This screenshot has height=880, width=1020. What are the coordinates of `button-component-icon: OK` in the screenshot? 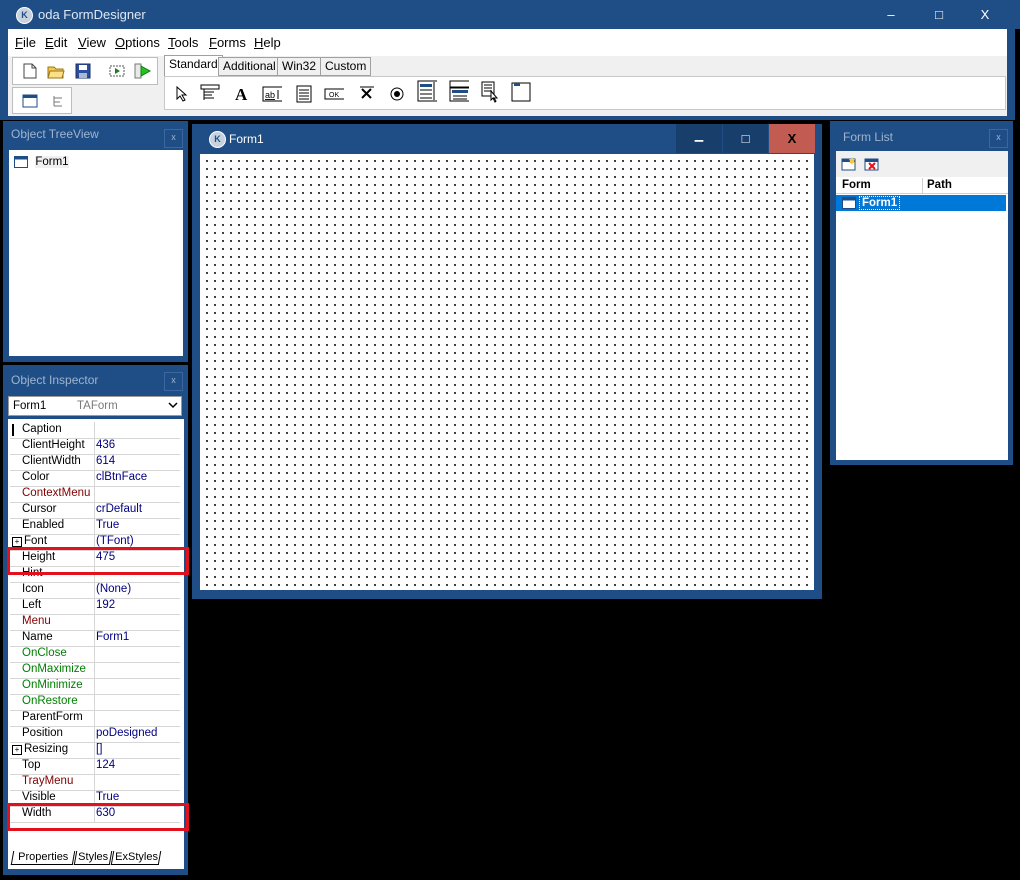 It's located at (334, 94).